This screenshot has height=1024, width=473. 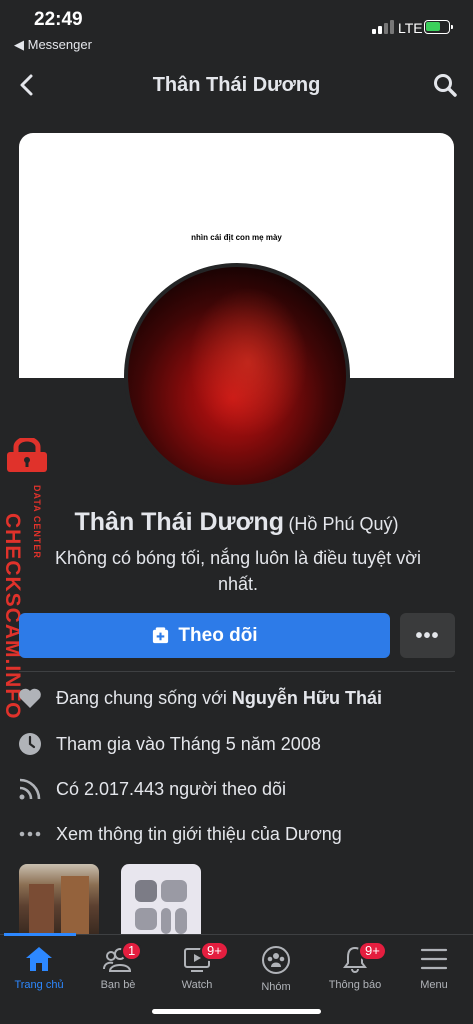 What do you see at coordinates (383, 27) in the screenshot?
I see `signal-icon` at bounding box center [383, 27].